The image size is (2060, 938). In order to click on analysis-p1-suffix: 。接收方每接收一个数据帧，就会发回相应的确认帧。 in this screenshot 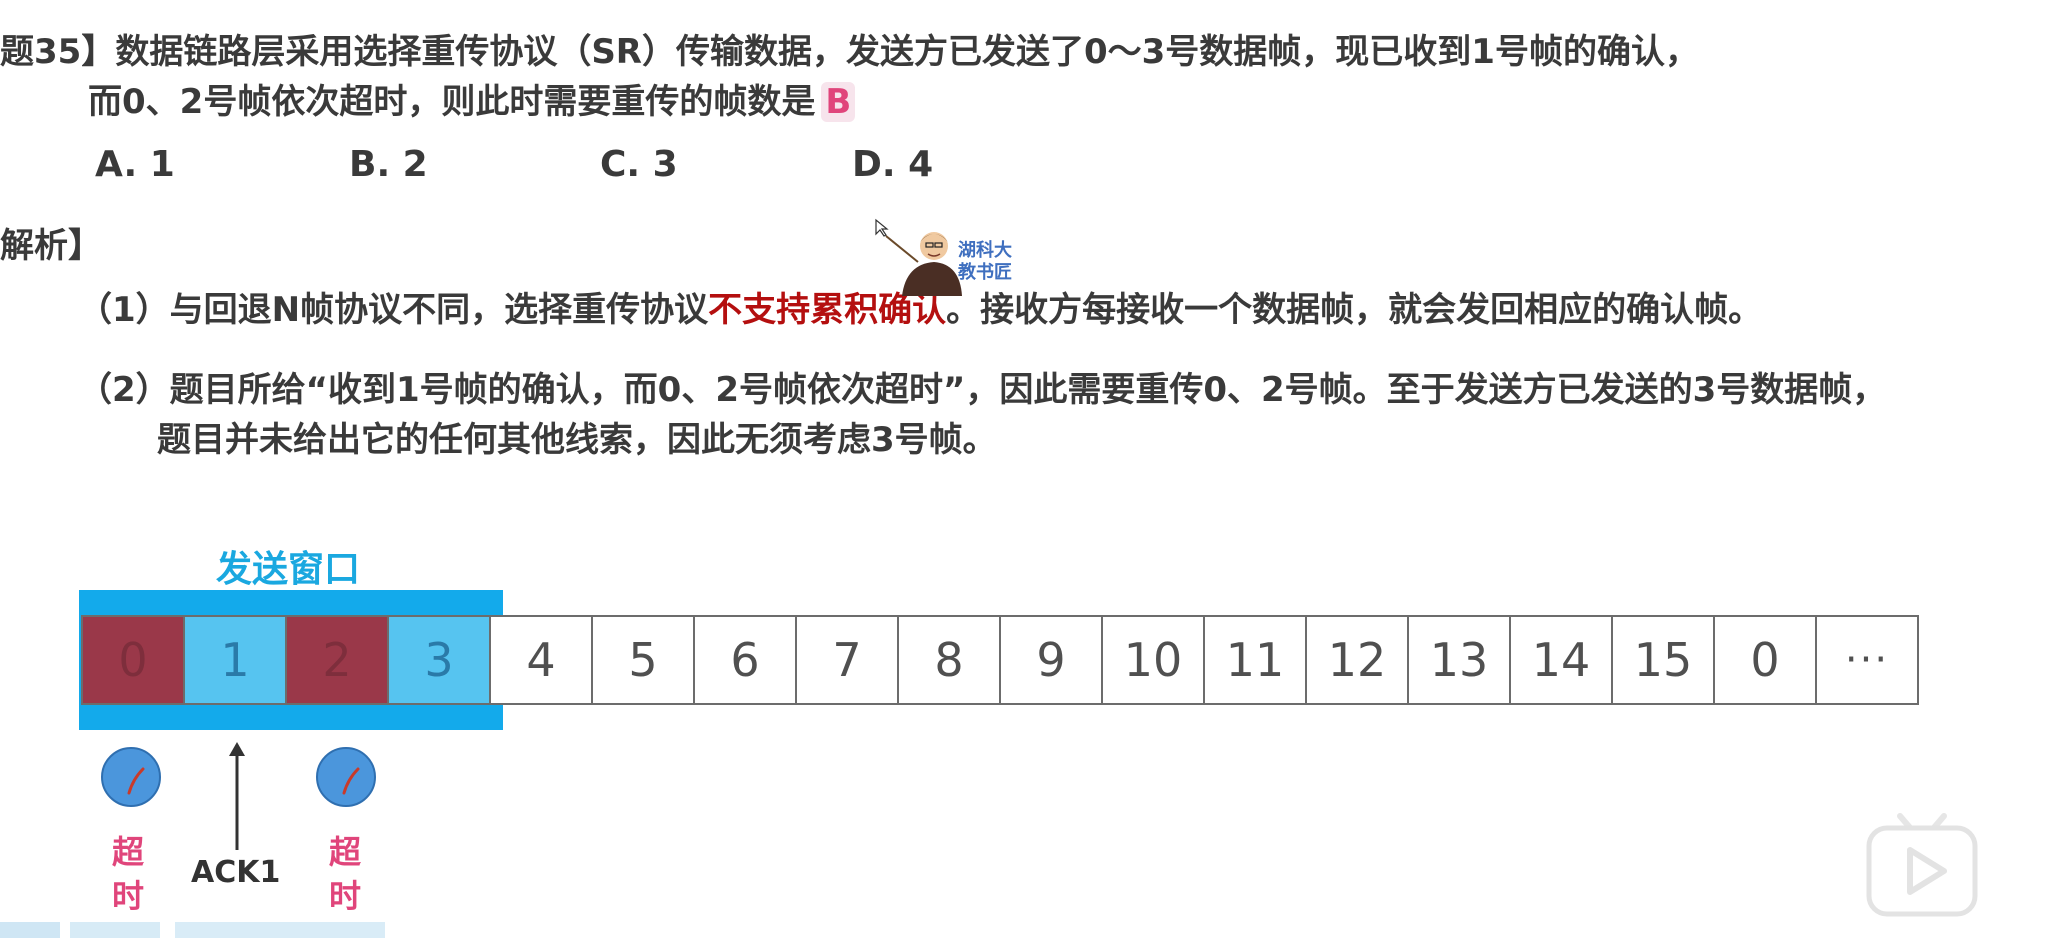, I will do `click(1354, 310)`.